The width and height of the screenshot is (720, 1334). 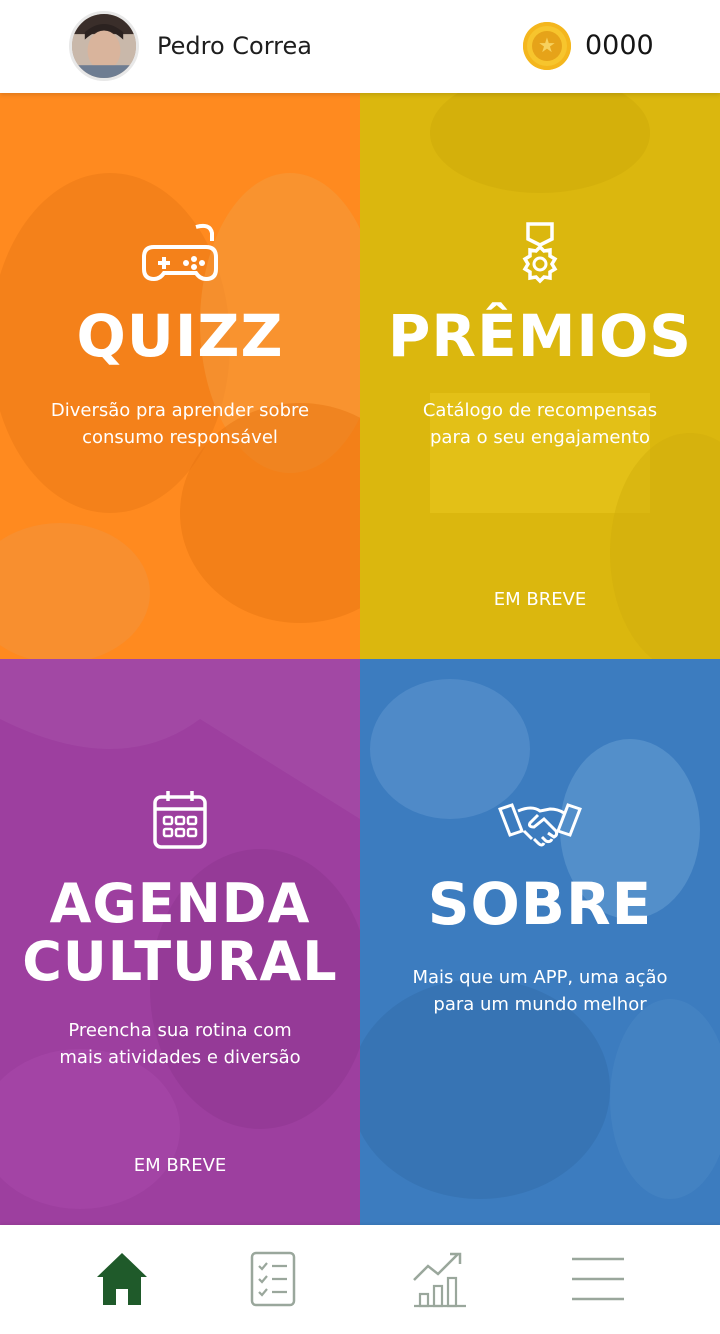 What do you see at coordinates (540, 437) in the screenshot?
I see `tile-description-line: para o seu engajamento` at bounding box center [540, 437].